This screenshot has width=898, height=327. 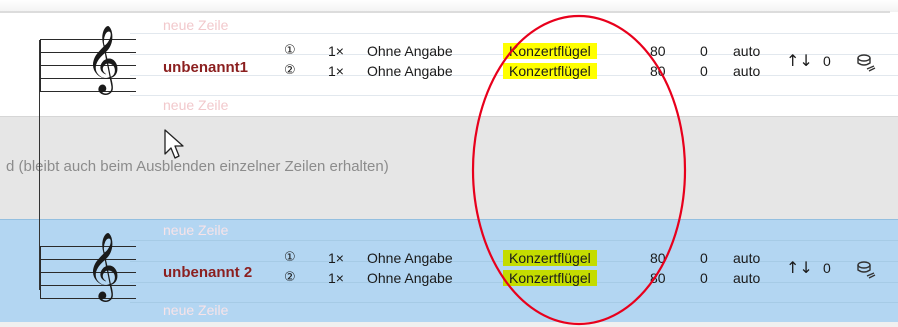 I want to click on mouse-cursor-icon, so click(x=174, y=144).